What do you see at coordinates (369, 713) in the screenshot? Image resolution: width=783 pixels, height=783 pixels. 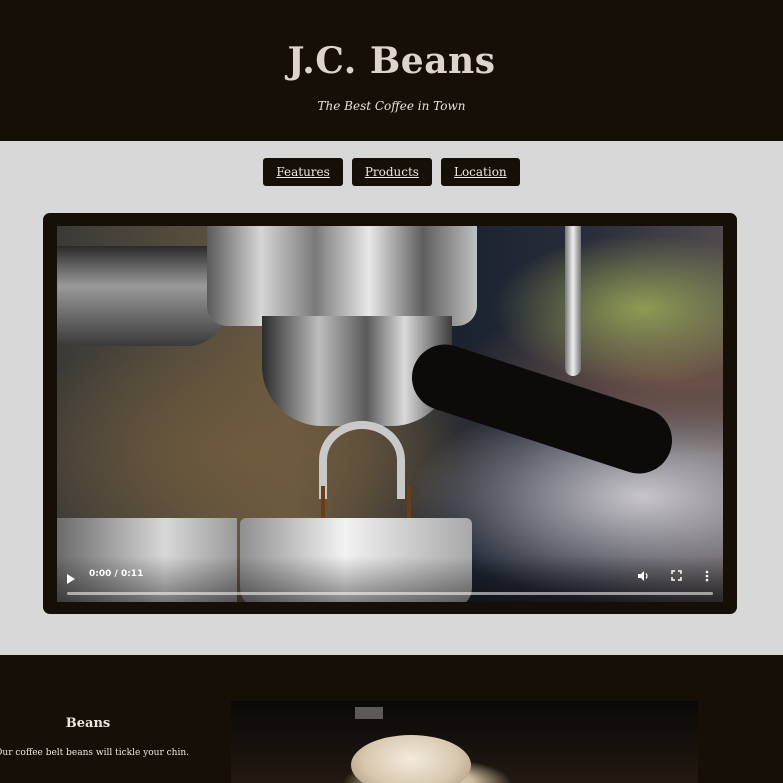 I see `window-light-image` at bounding box center [369, 713].